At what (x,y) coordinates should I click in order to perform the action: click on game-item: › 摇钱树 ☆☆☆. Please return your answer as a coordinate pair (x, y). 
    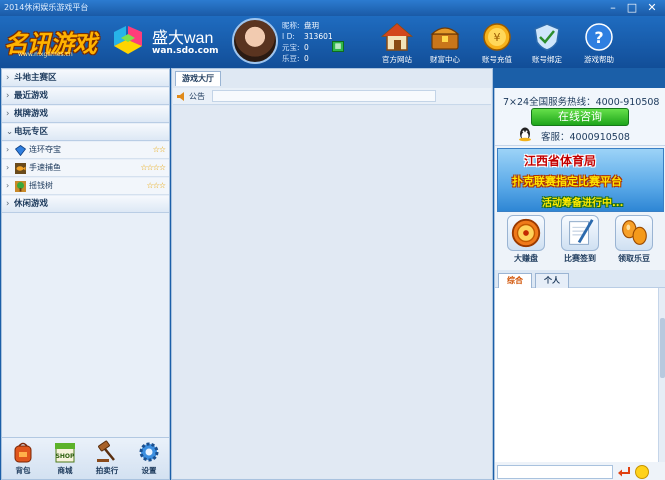
    Looking at the image, I should click on (85, 186).